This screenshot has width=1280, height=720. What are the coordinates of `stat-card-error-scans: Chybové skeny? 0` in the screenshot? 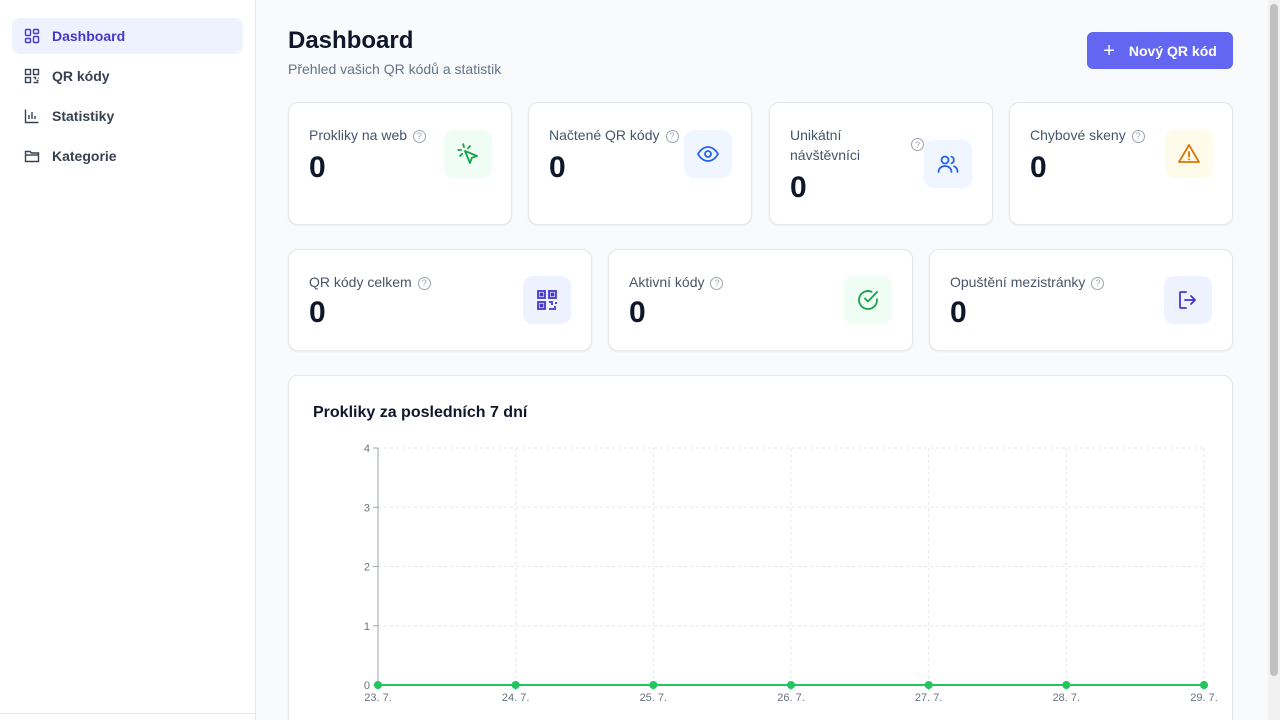 It's located at (1121, 163).